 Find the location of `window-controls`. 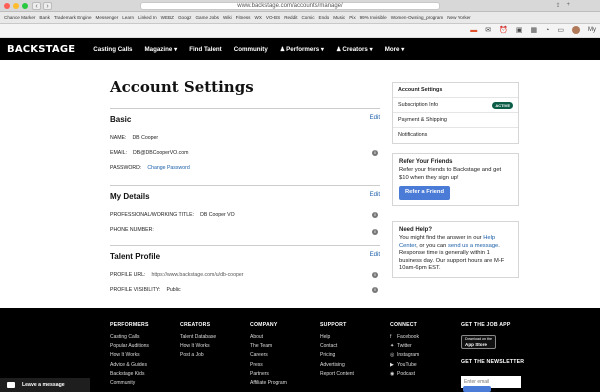

window-controls is located at coordinates (16, 6).